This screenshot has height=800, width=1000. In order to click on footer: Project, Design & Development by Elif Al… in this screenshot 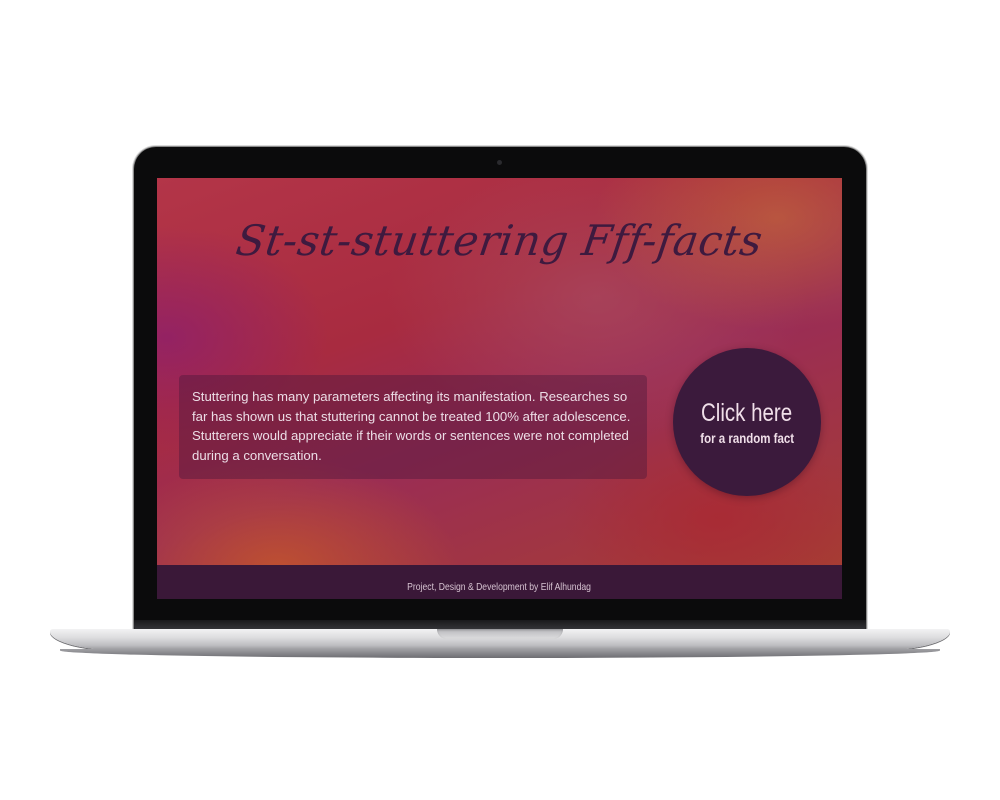, I will do `click(499, 582)`.